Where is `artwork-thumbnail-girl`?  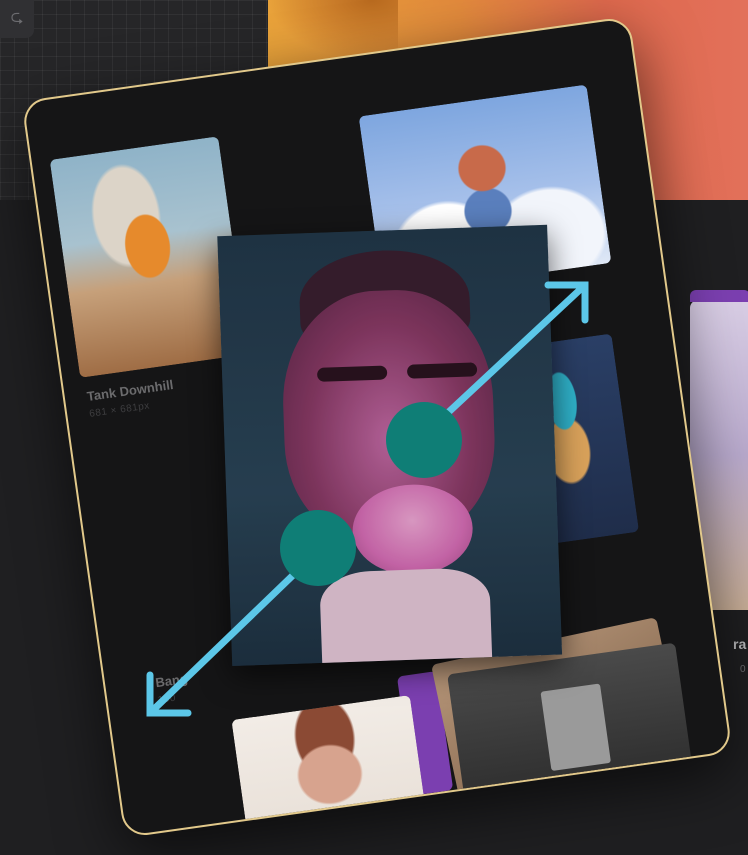 artwork-thumbnail-girl is located at coordinates (331, 767).